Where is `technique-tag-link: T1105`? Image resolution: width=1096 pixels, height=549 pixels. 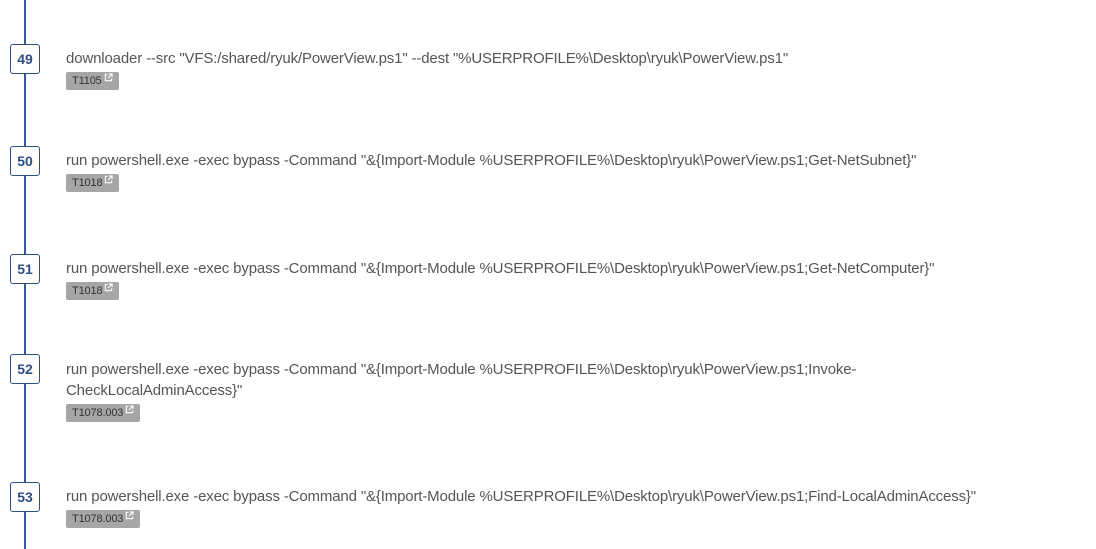 technique-tag-link: T1105 is located at coordinates (92, 81).